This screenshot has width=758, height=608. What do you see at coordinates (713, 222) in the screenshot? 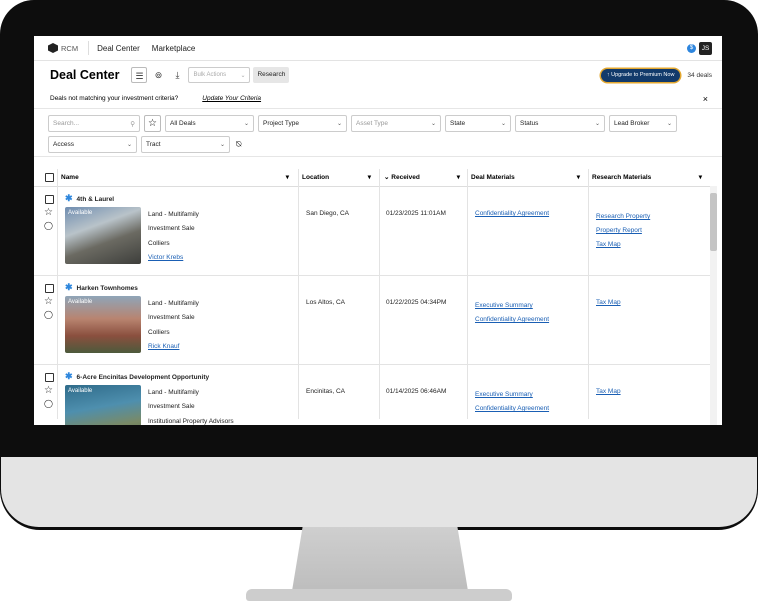
I see `scrollbar-thumb` at bounding box center [713, 222].